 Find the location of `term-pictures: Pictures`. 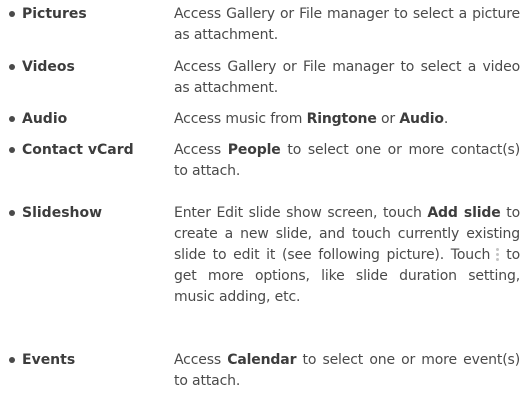

term-pictures: Pictures is located at coordinates (54, 14).